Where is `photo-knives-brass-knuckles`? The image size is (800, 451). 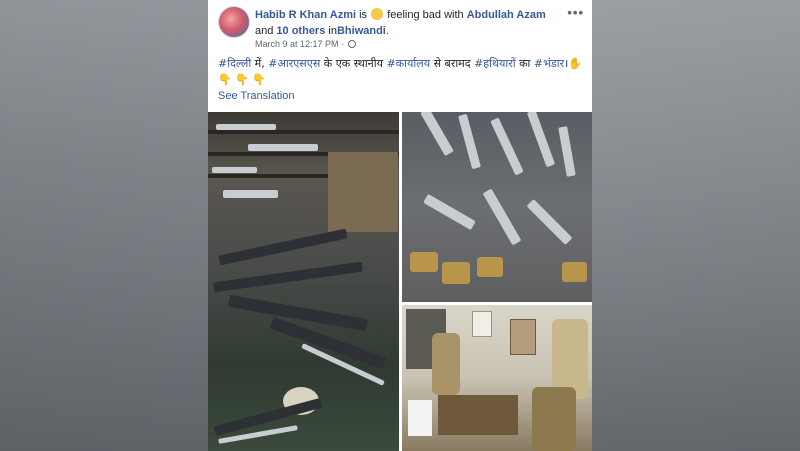
photo-knives-brass-knuckles is located at coordinates (497, 207).